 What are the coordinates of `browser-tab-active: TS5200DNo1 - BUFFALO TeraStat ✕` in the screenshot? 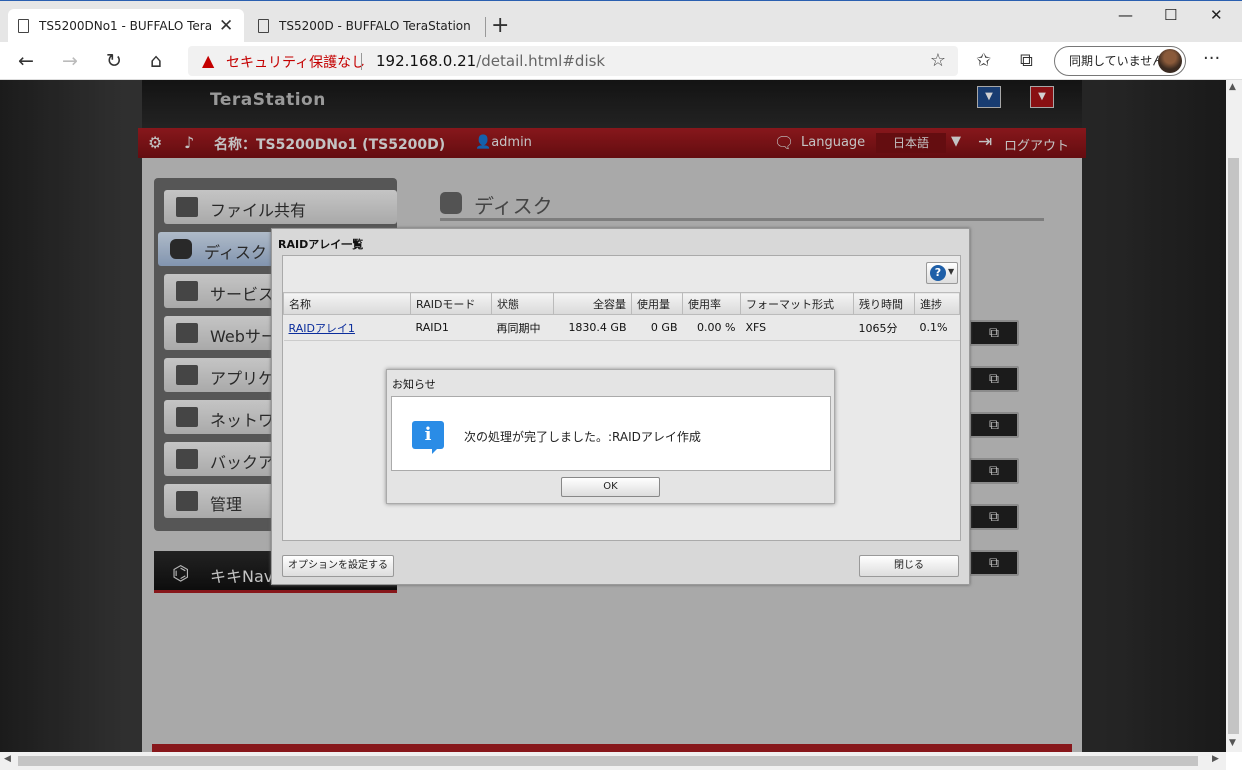 It's located at (126, 26).